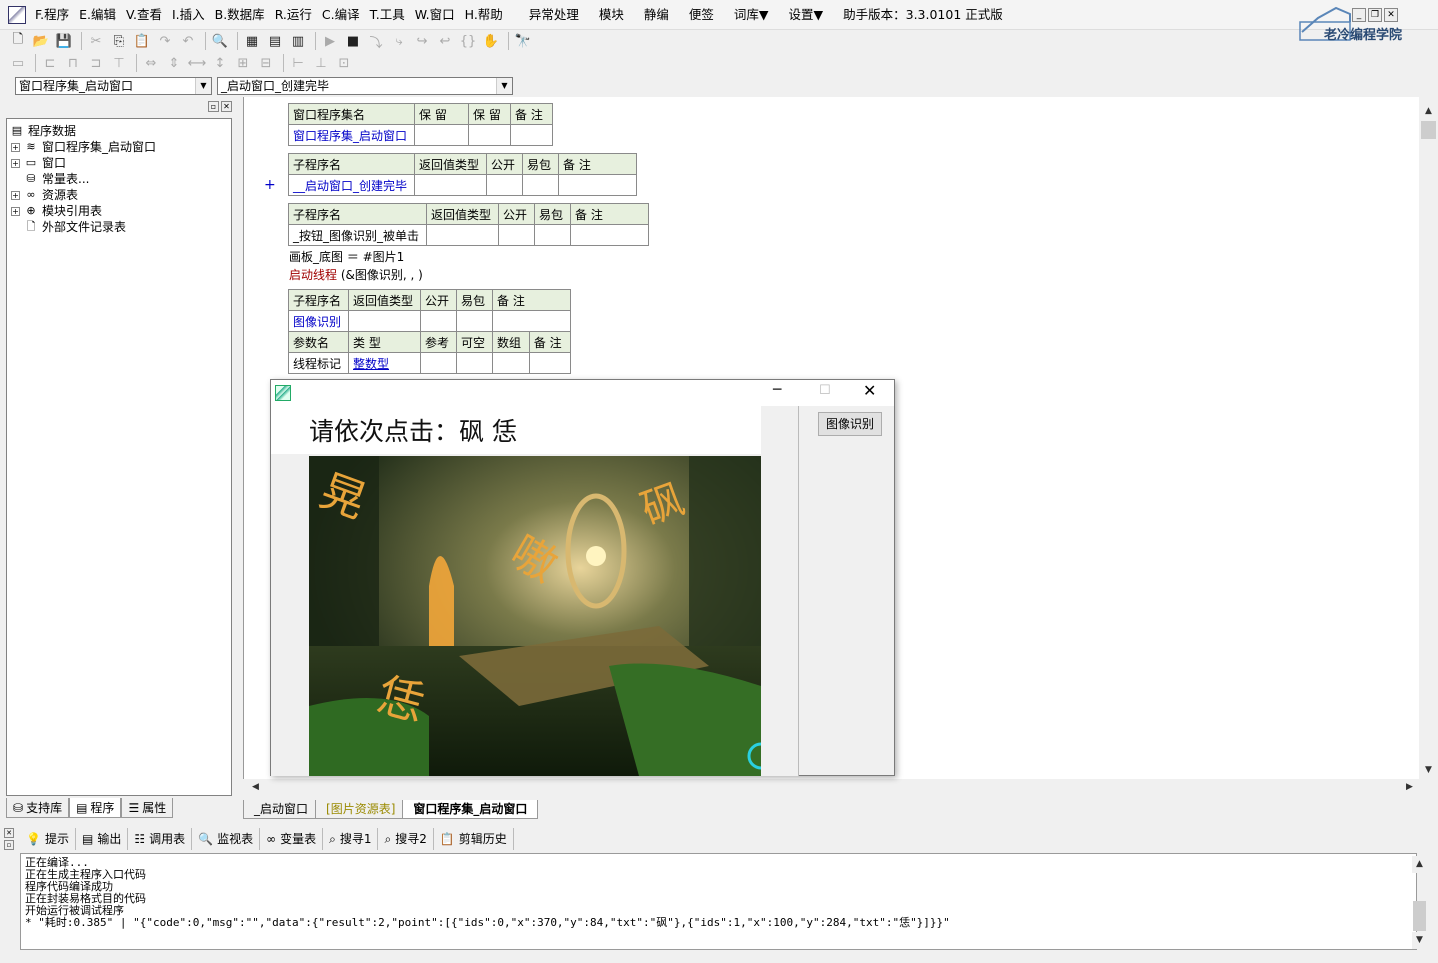 This screenshot has width=1438, height=963. Describe the element at coordinates (255, 787) in the screenshot. I see `scroll-left-icon: ◀` at that location.